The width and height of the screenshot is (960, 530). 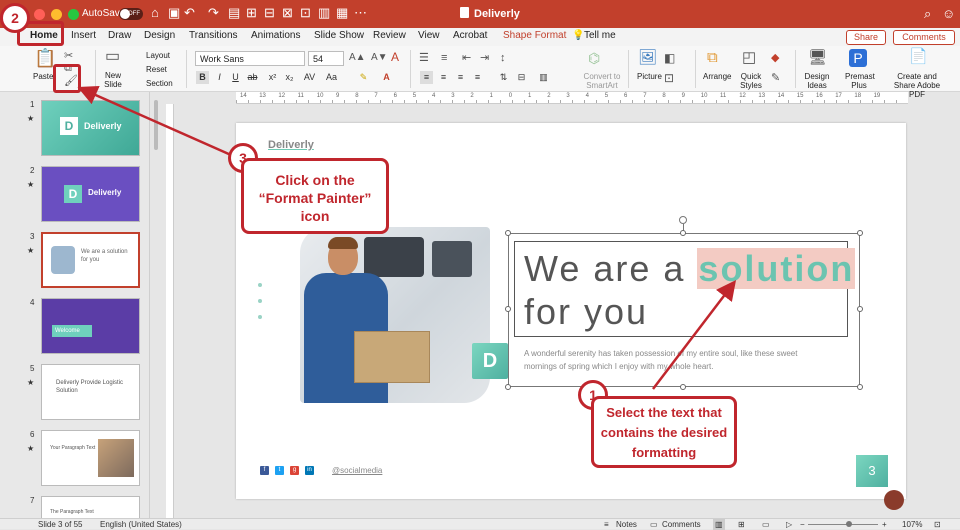 What do you see at coordinates (669, 78) in the screenshot?
I see `textbox-icon: ⊡` at bounding box center [669, 78].